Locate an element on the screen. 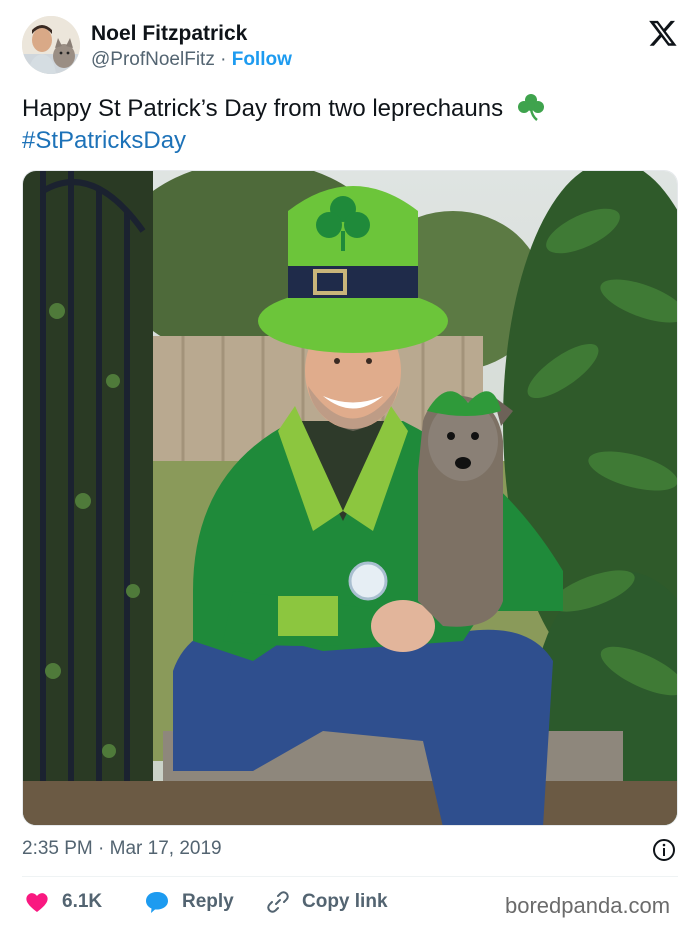 Image resolution: width=700 pixels, height=929 pixels. hashtag-link: #StPatricksDay is located at coordinates (104, 140).